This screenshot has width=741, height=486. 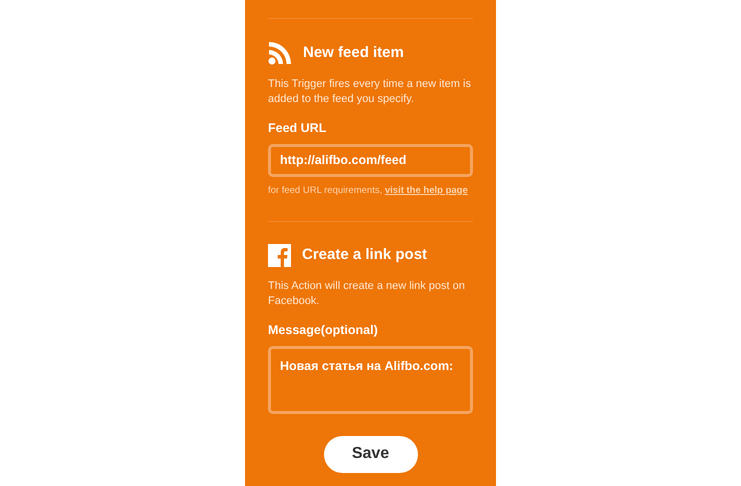 What do you see at coordinates (323, 330) in the screenshot?
I see `field-label: Message(optional)` at bounding box center [323, 330].